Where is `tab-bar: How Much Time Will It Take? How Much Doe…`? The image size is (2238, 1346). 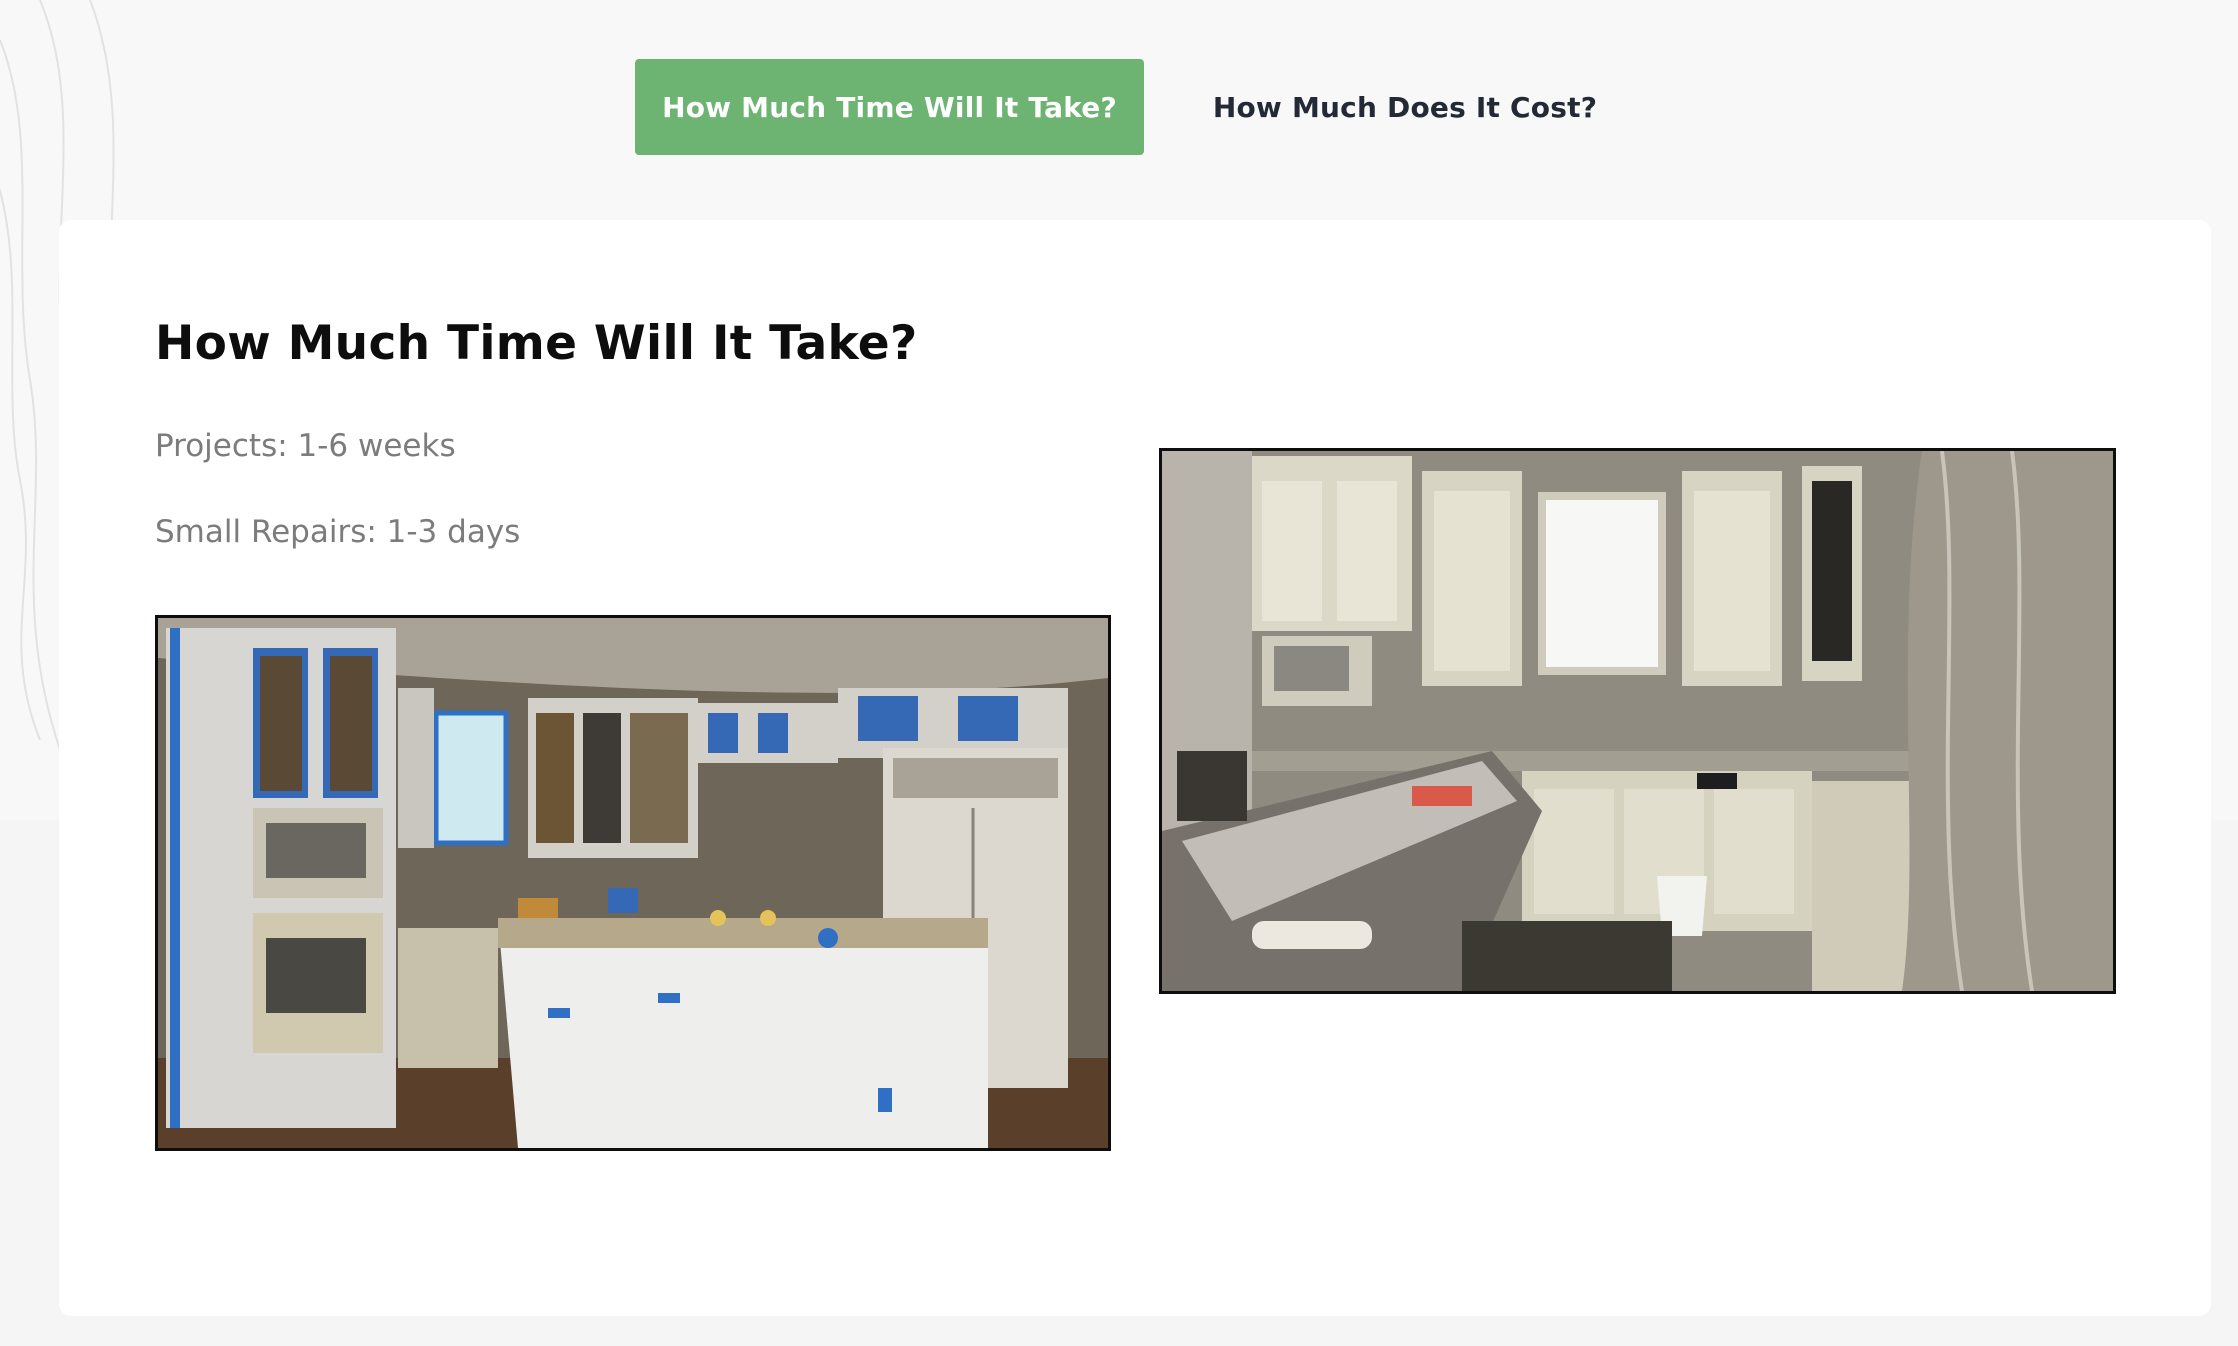 tab-bar: How Much Time Will It Take? How Much Doe… is located at coordinates (1119, 100).